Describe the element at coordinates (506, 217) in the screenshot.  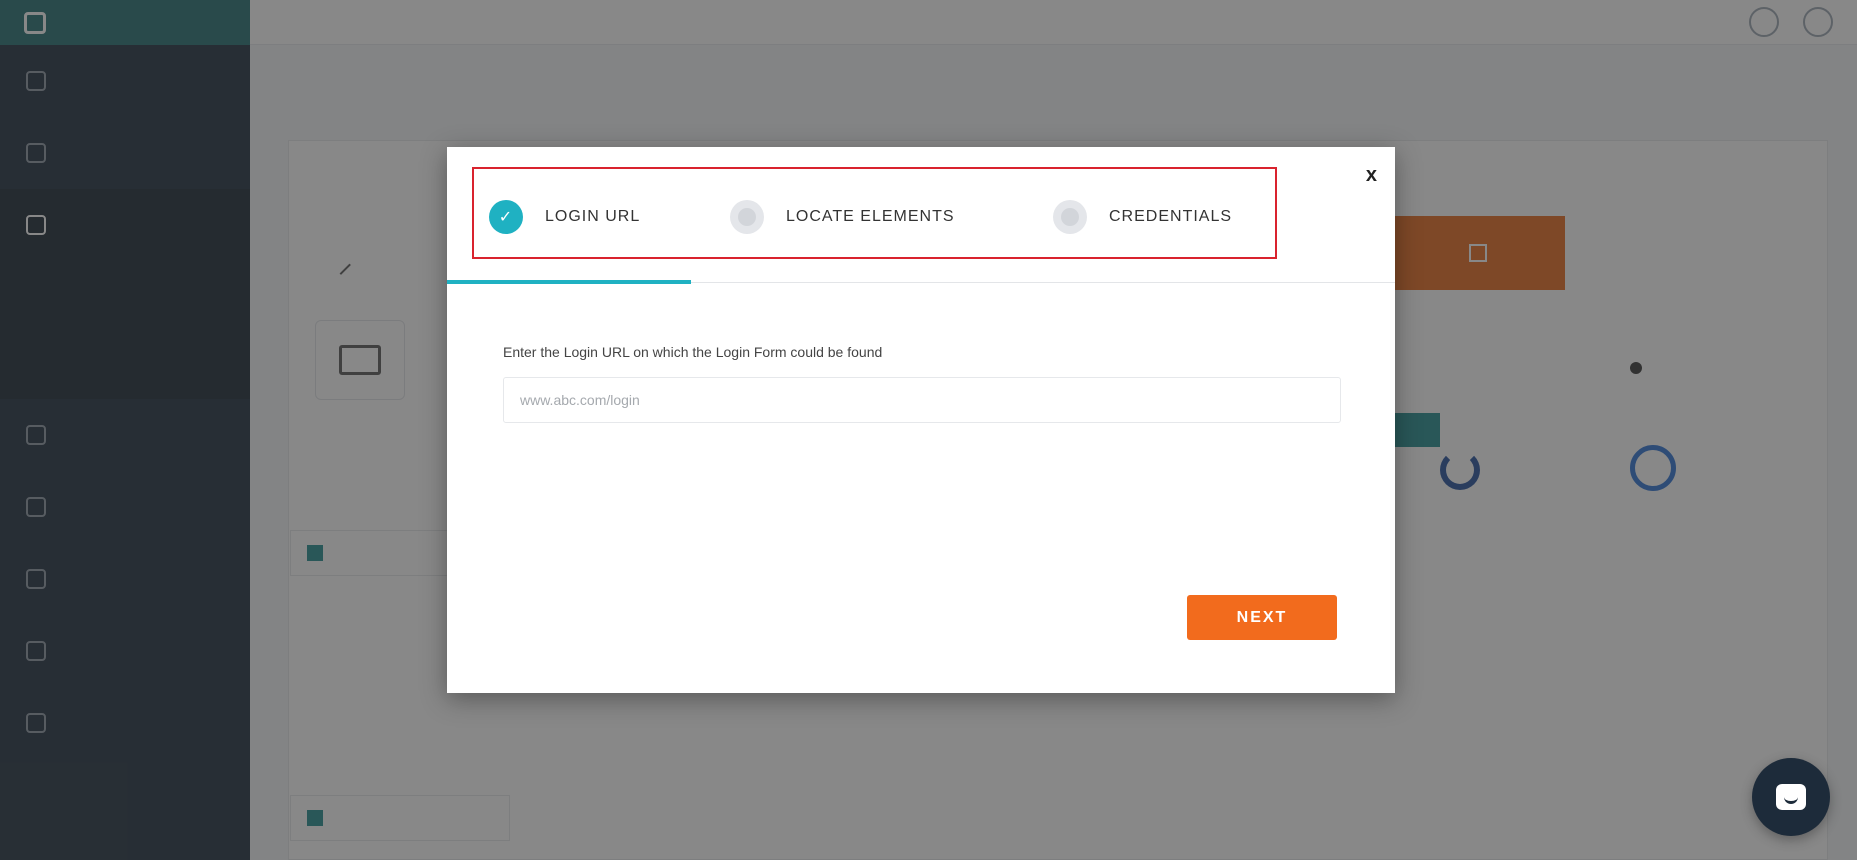
I see `check-icon: ✓` at that location.